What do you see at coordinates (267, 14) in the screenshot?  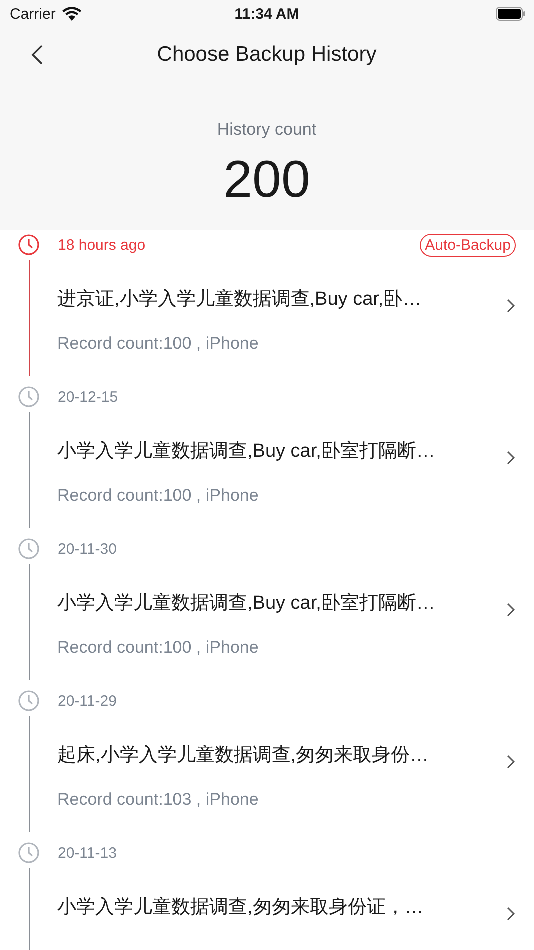 I see `status-time: 11:34 AM` at bounding box center [267, 14].